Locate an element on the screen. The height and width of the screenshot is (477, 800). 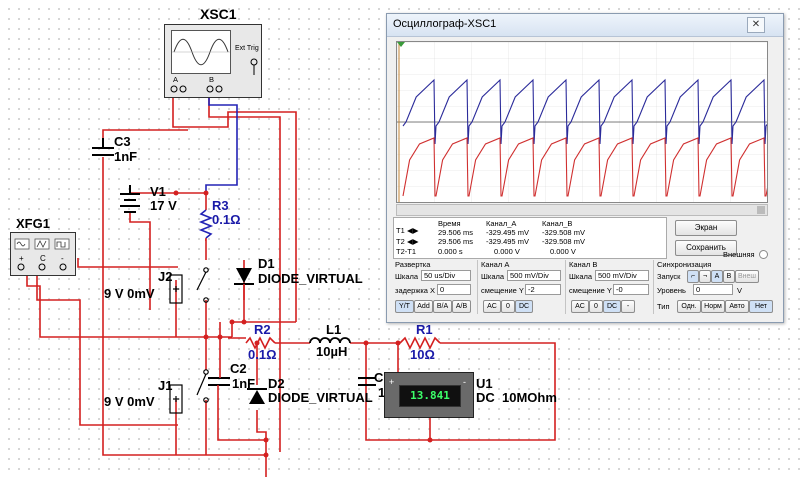
row-t2-b: -329.508 mV is located at coordinates (563, 241).